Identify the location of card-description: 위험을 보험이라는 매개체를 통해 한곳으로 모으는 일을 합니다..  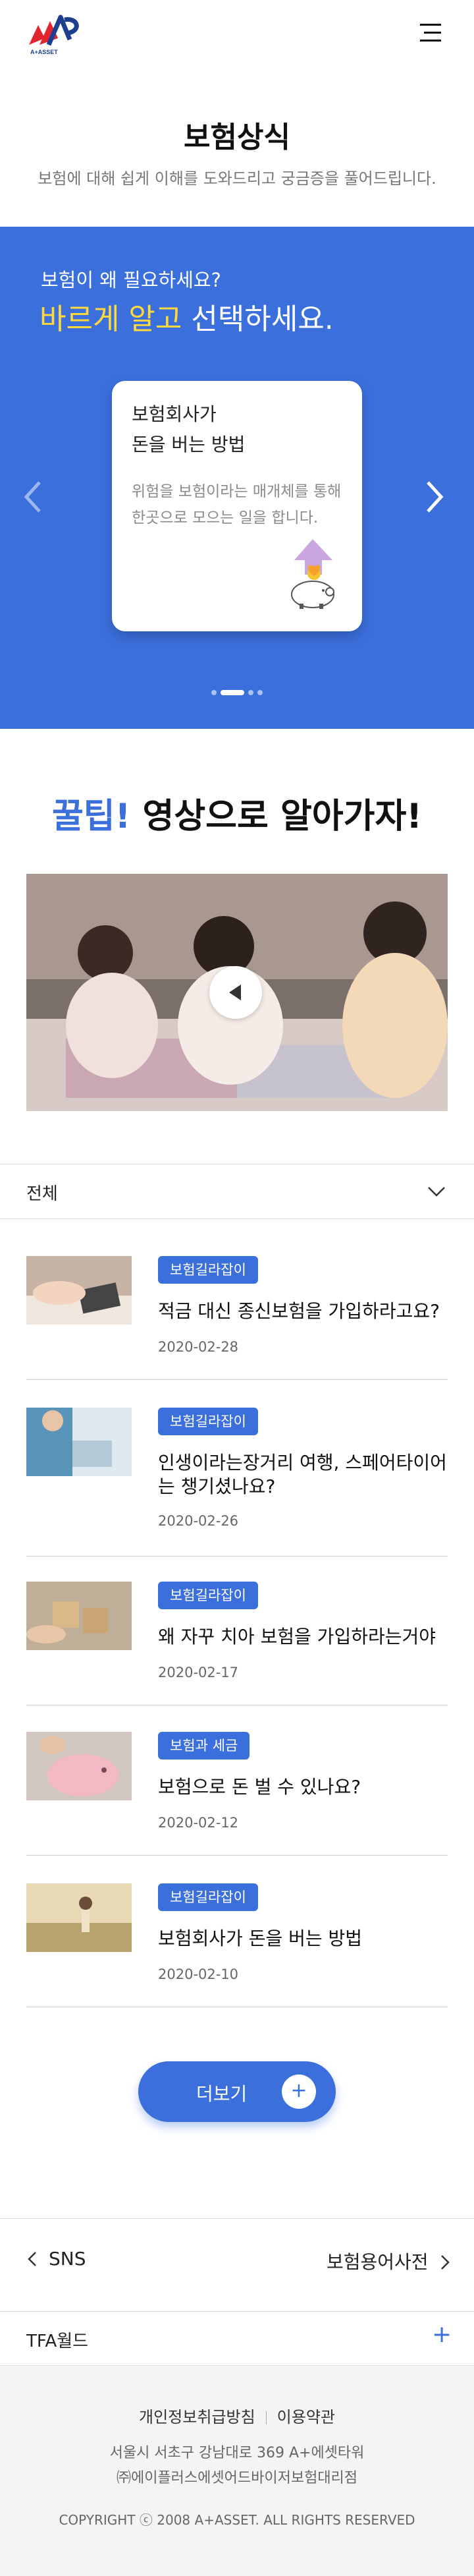
(237, 505).